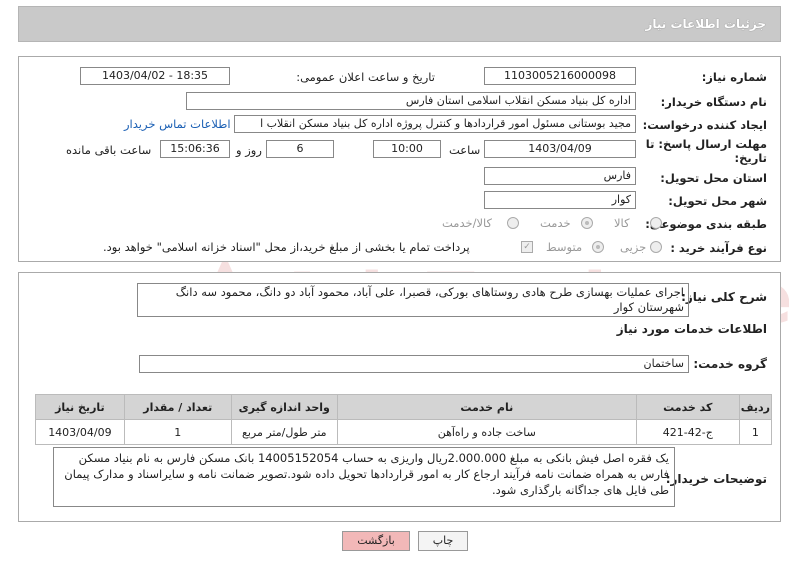 The width and height of the screenshot is (789, 566). Describe the element at coordinates (376, 541) in the screenshot. I see `back-button: بازگشت` at that location.